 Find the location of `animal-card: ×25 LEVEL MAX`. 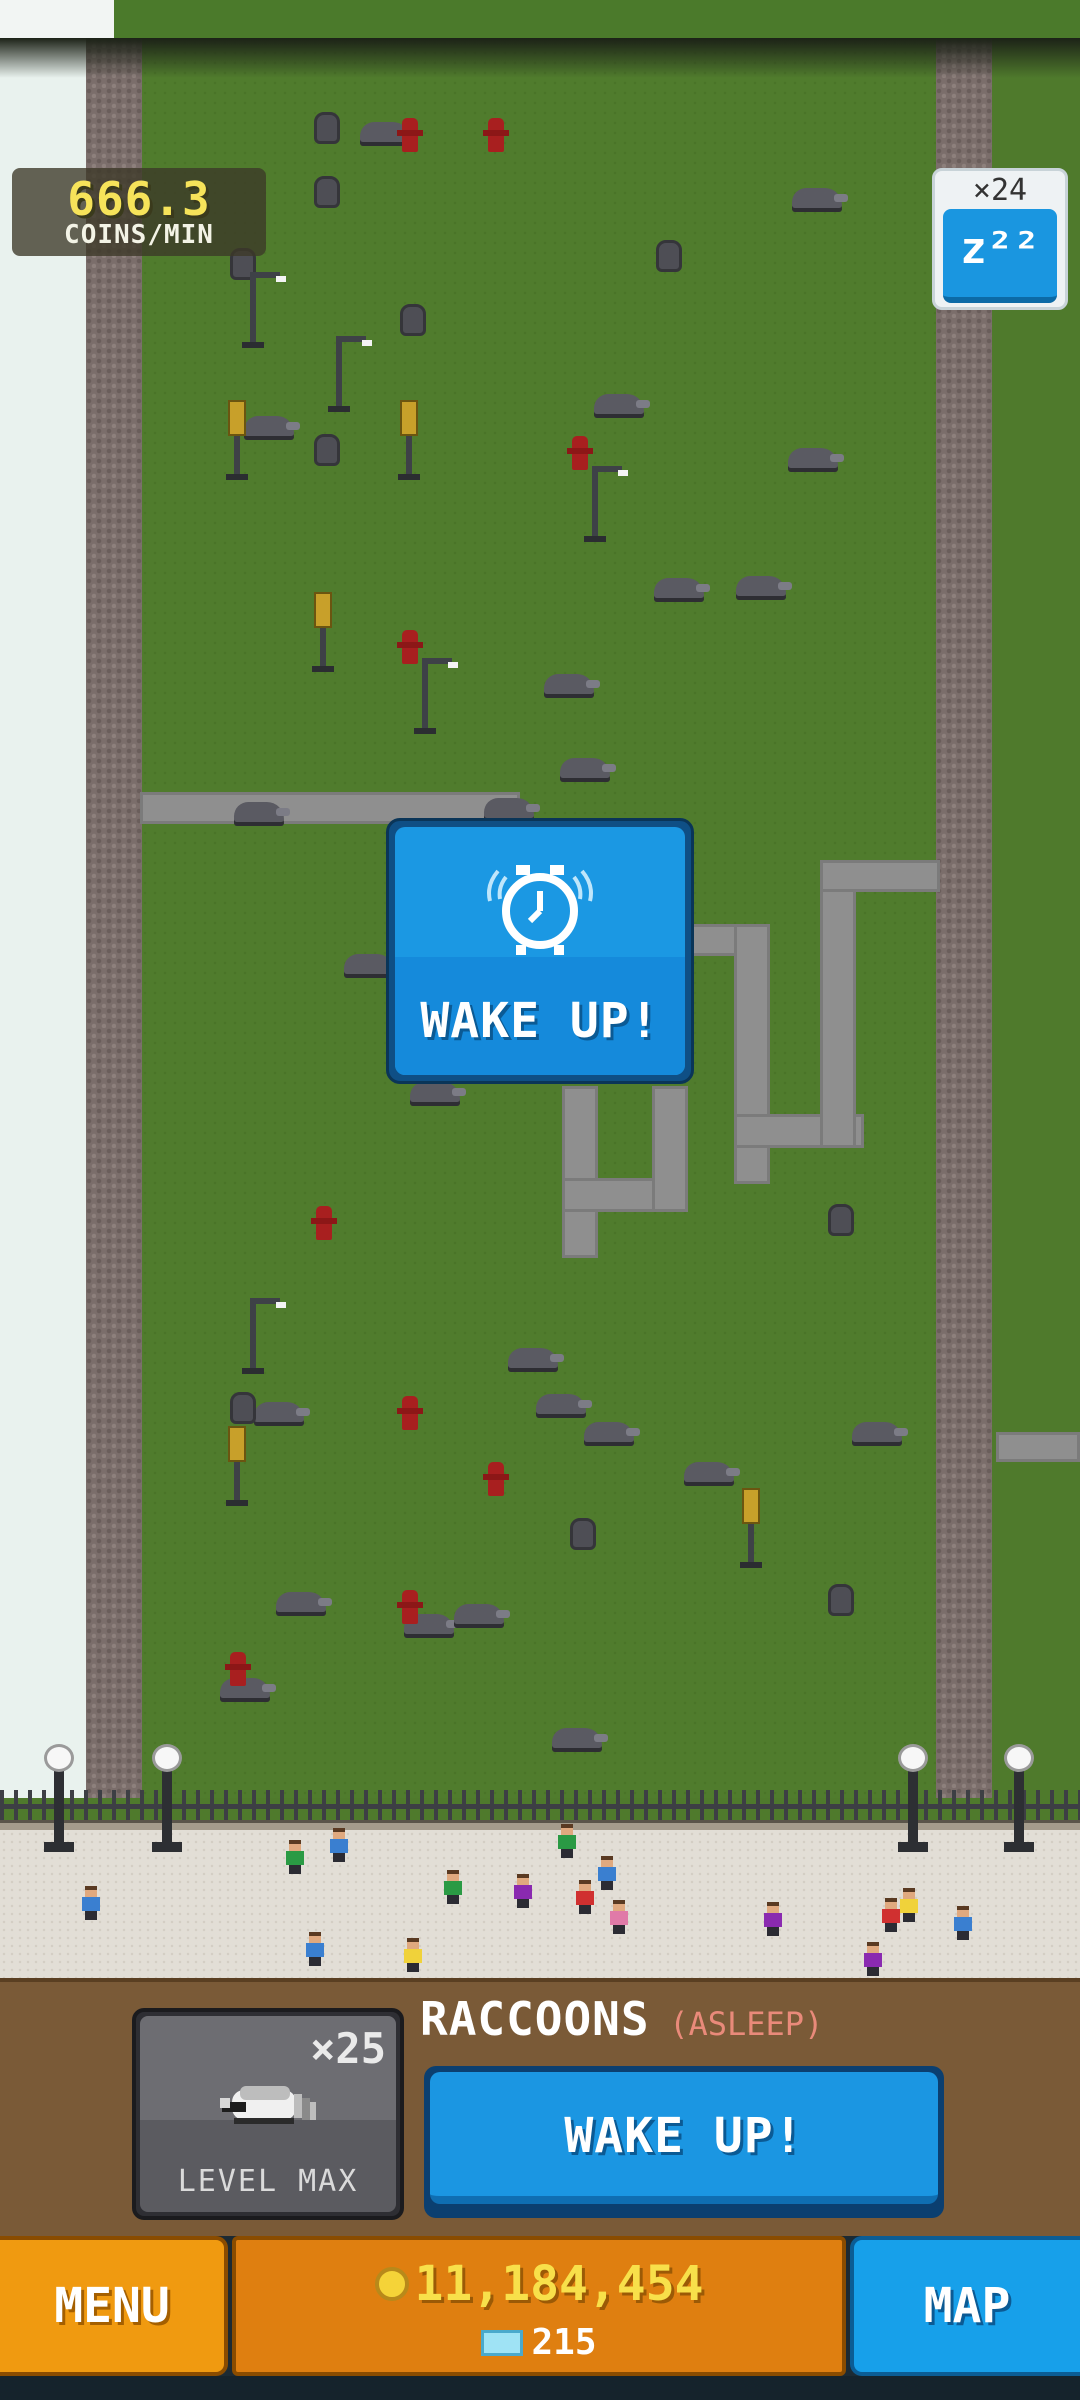

animal-card: ×25 LEVEL MAX is located at coordinates (268, 2114).